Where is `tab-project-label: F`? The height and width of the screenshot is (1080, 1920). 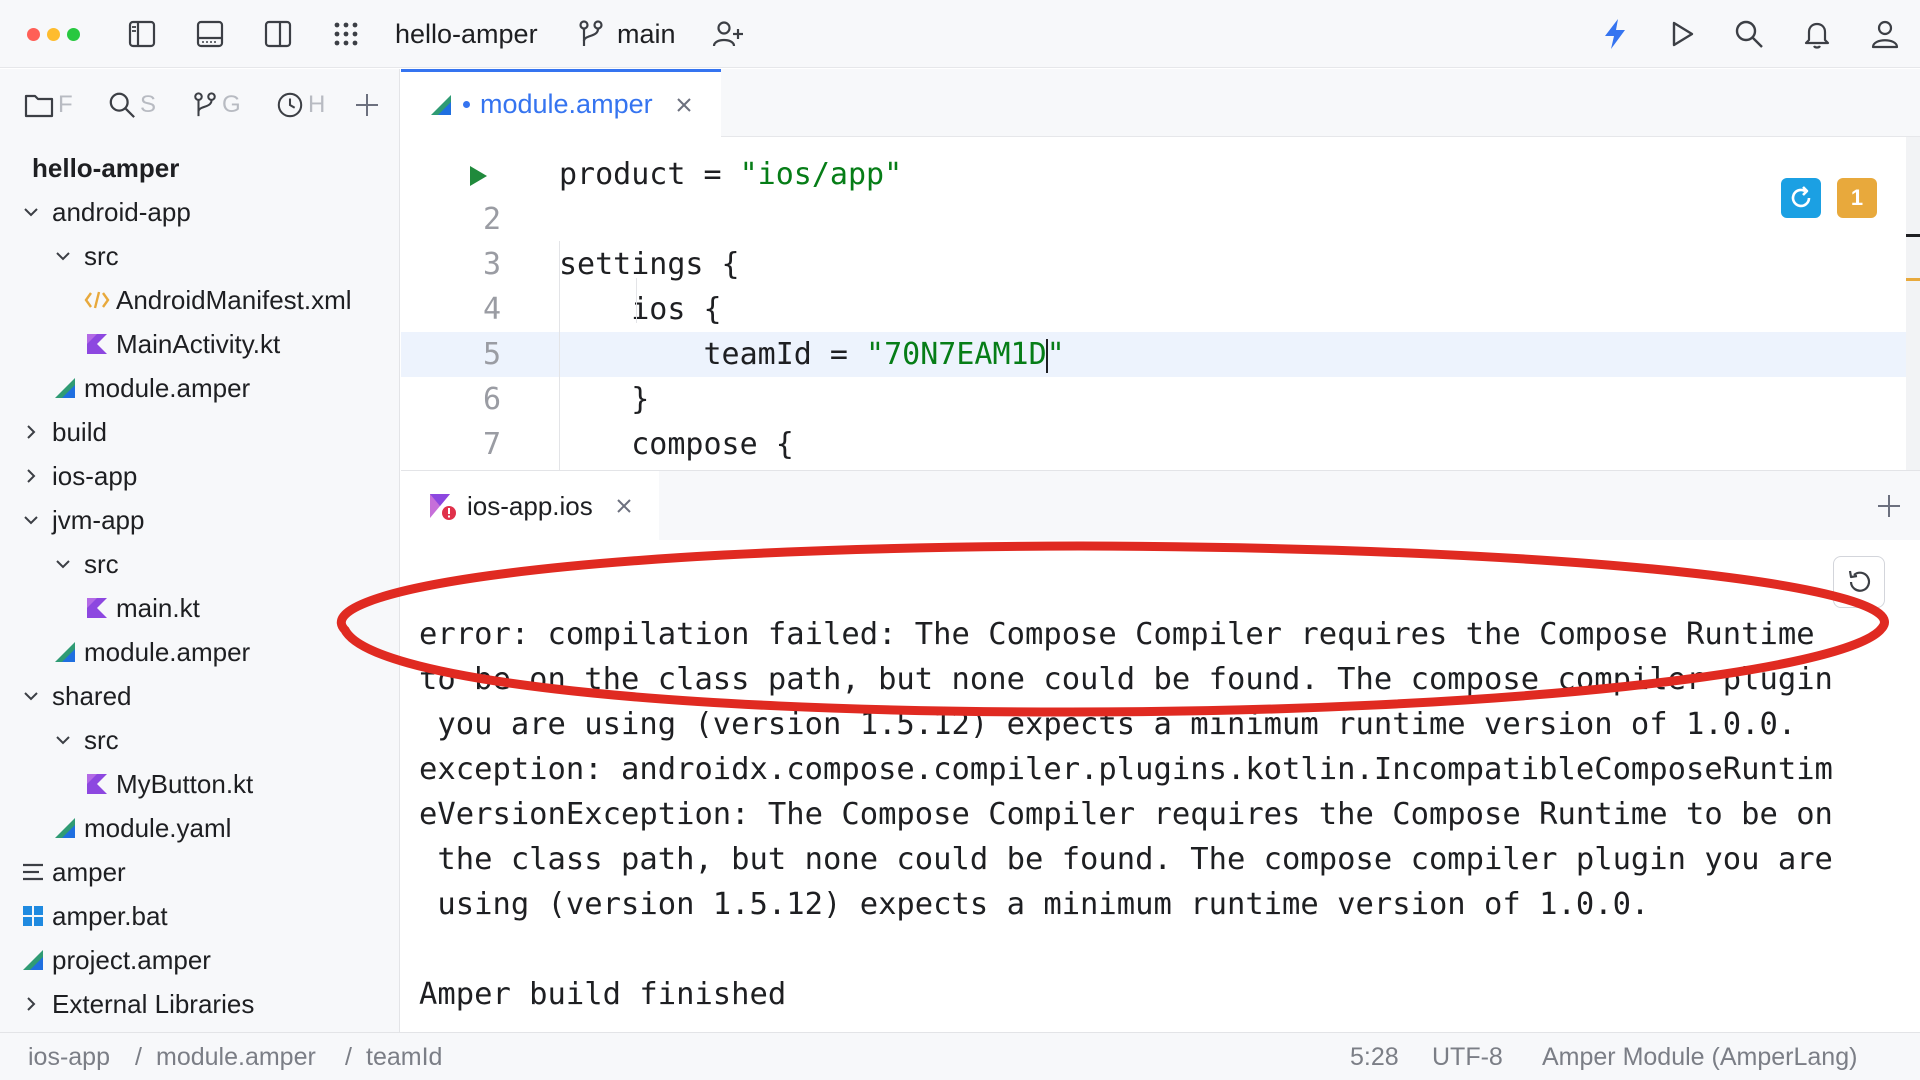 tab-project-label: F is located at coordinates (65, 104).